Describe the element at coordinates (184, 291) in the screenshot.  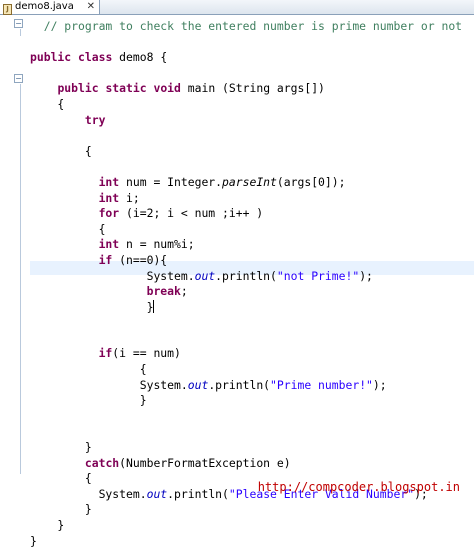
I see `code-token: ;` at that location.